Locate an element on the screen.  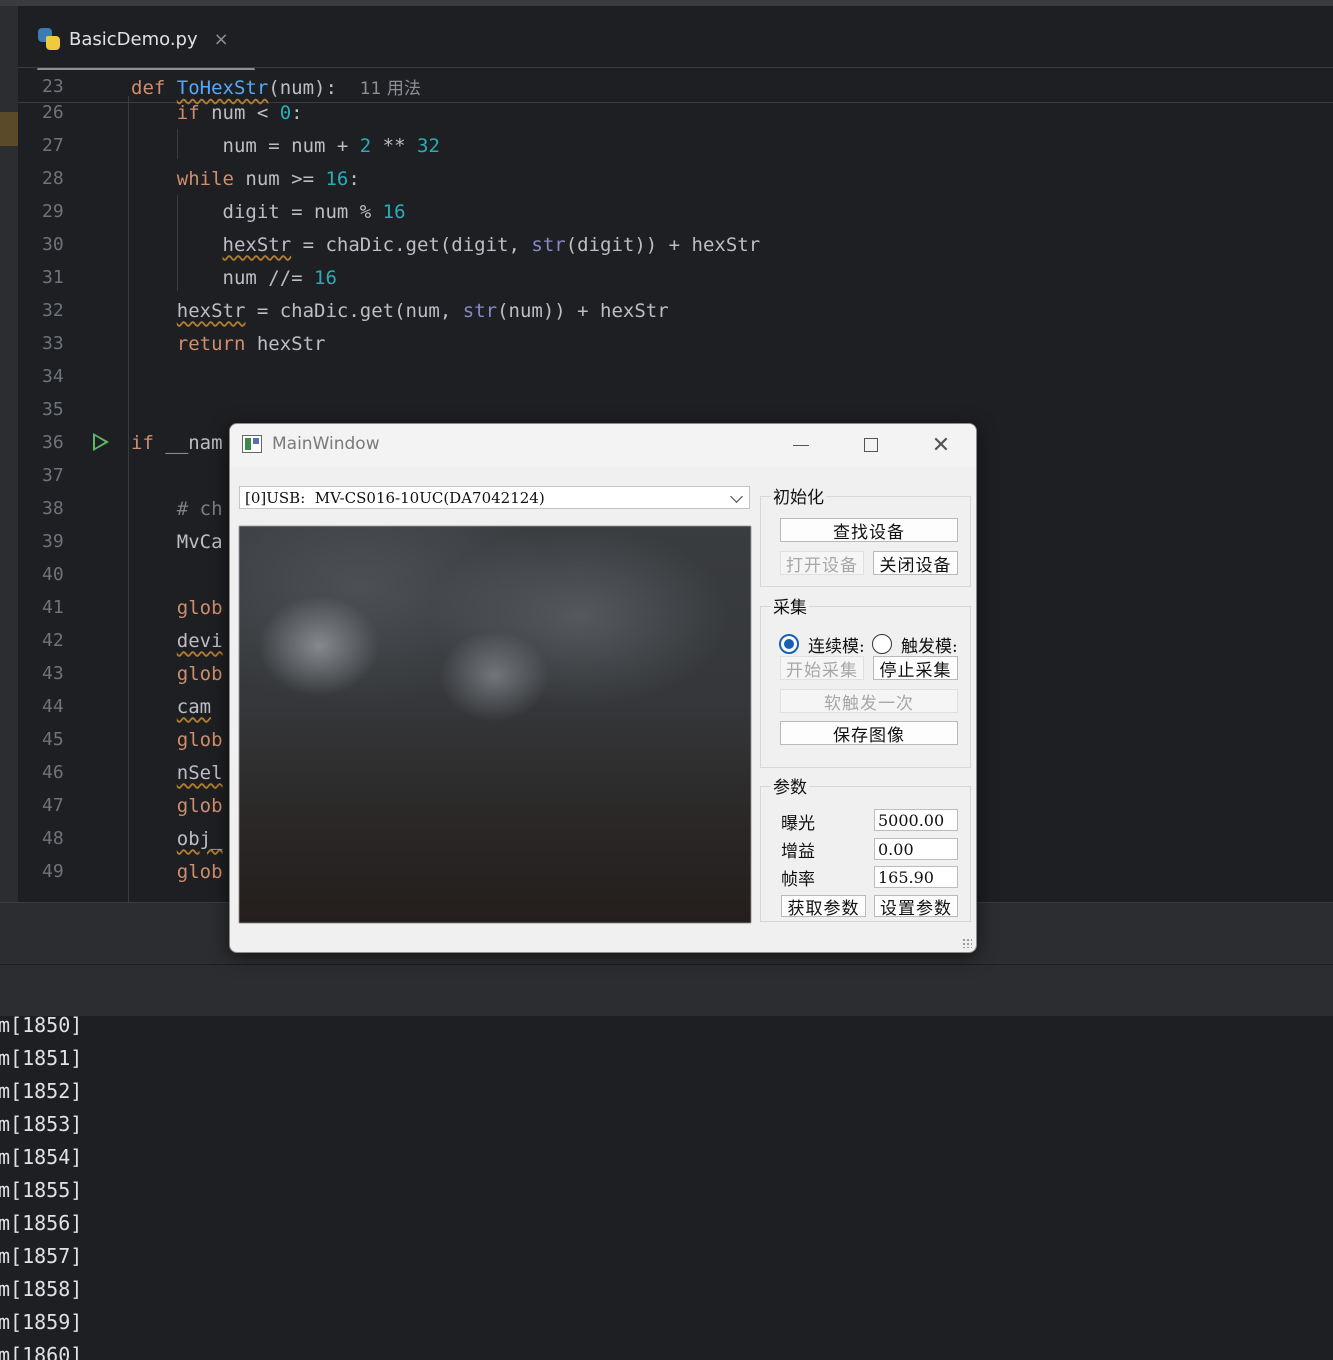
maximize-icon is located at coordinates (871, 445).